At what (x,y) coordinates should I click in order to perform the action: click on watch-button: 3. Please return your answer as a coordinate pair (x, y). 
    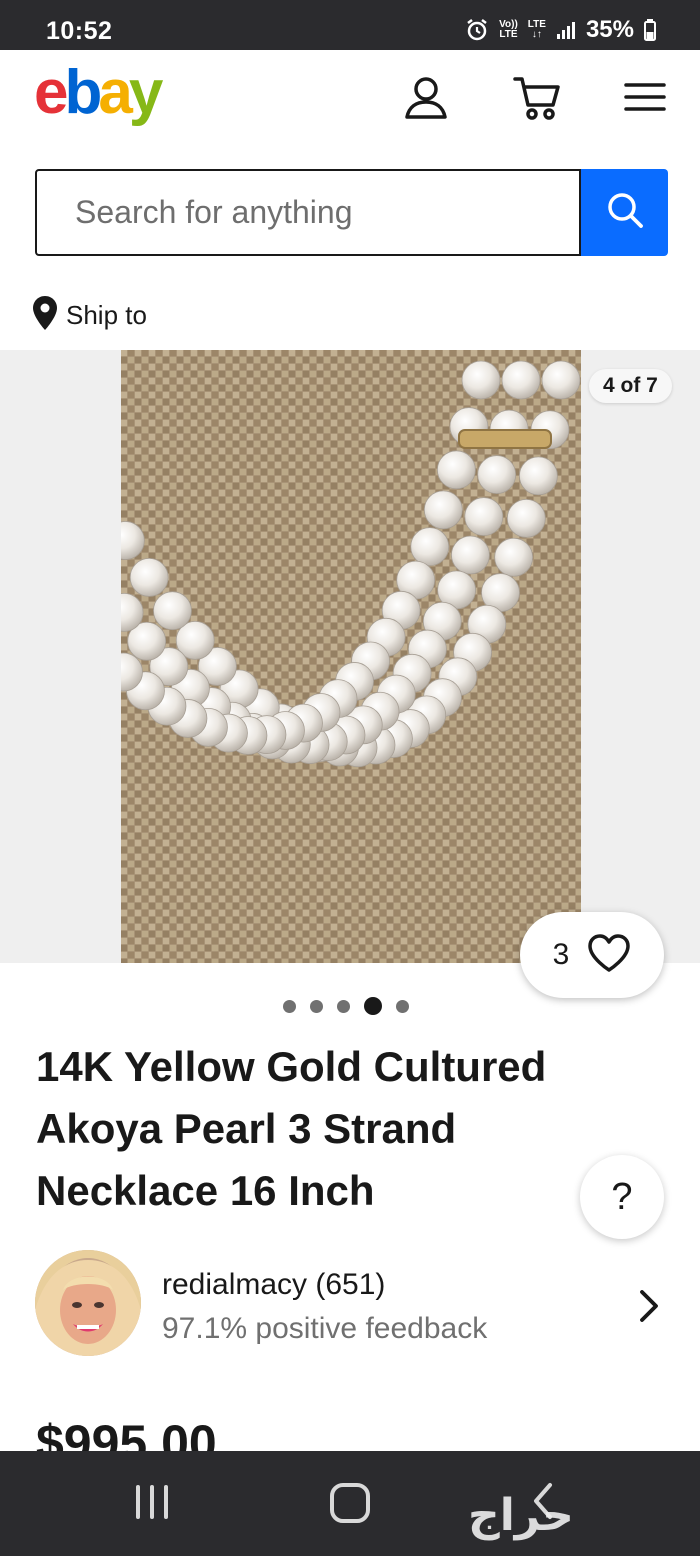
    Looking at the image, I should click on (592, 955).